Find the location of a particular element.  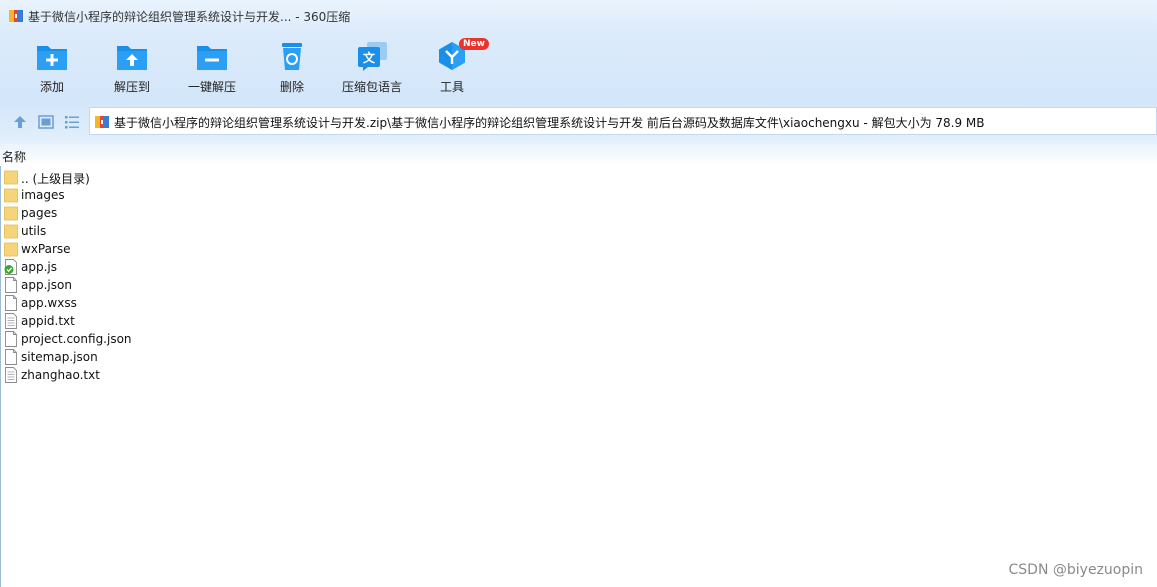

new-badge: New is located at coordinates (474, 44).